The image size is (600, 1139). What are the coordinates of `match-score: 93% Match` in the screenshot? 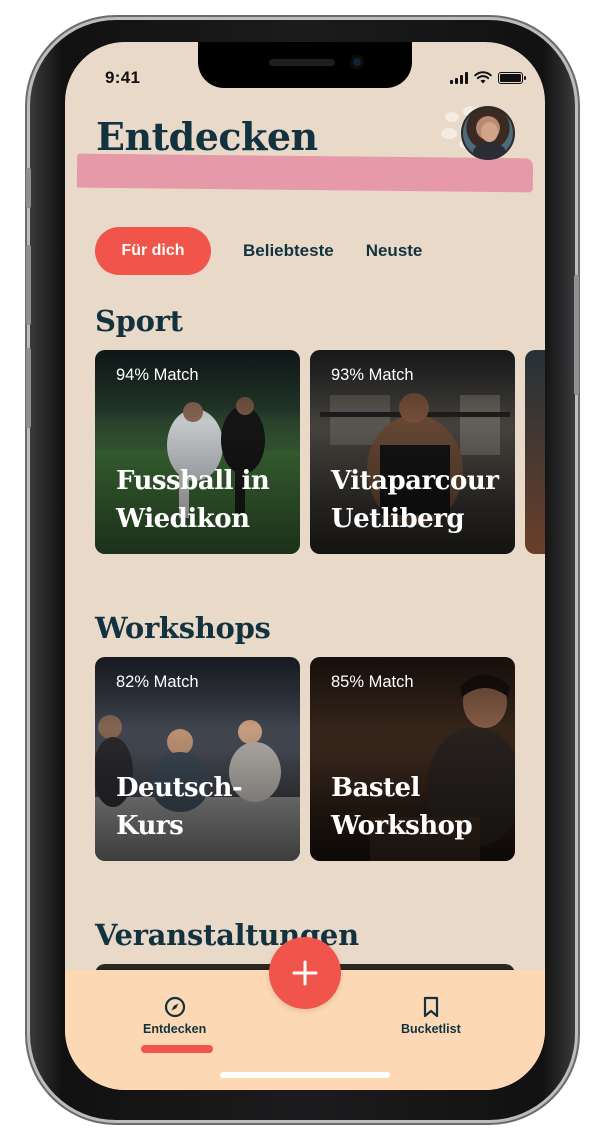 It's located at (372, 375).